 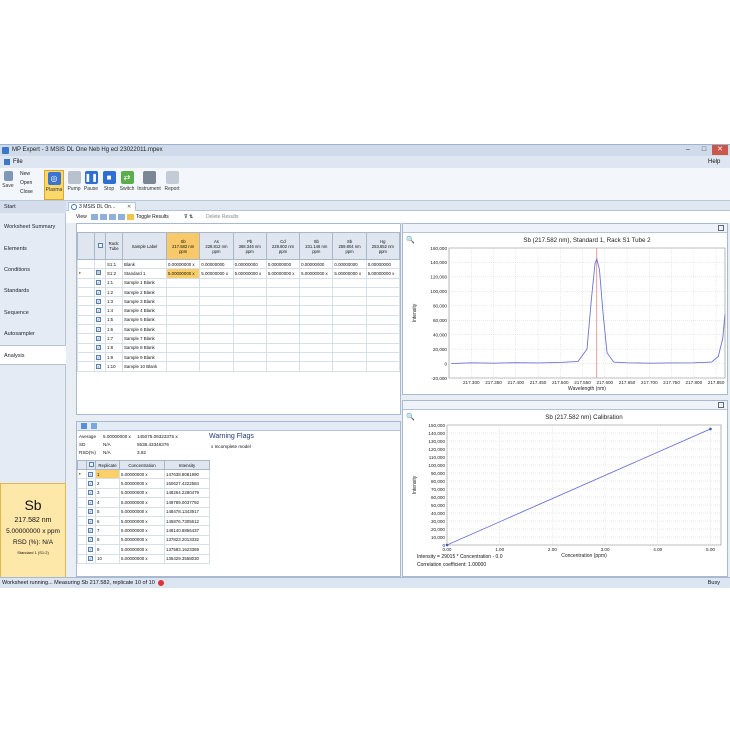 I want to click on nav-analysis: Analysis, so click(x=33, y=355).